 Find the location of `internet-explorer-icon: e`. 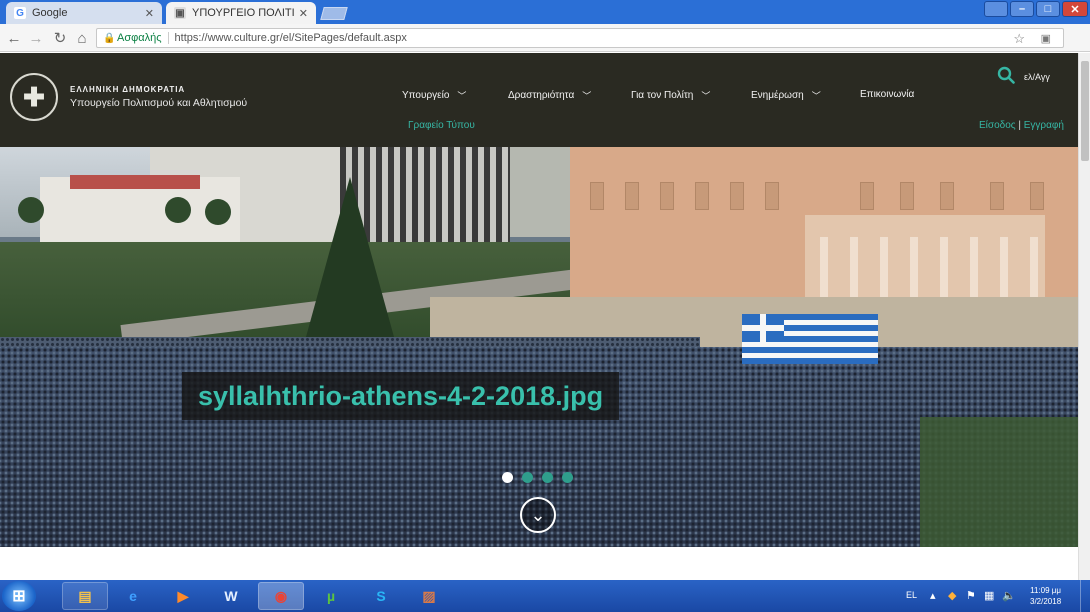

internet-explorer-icon: e is located at coordinates (133, 596).